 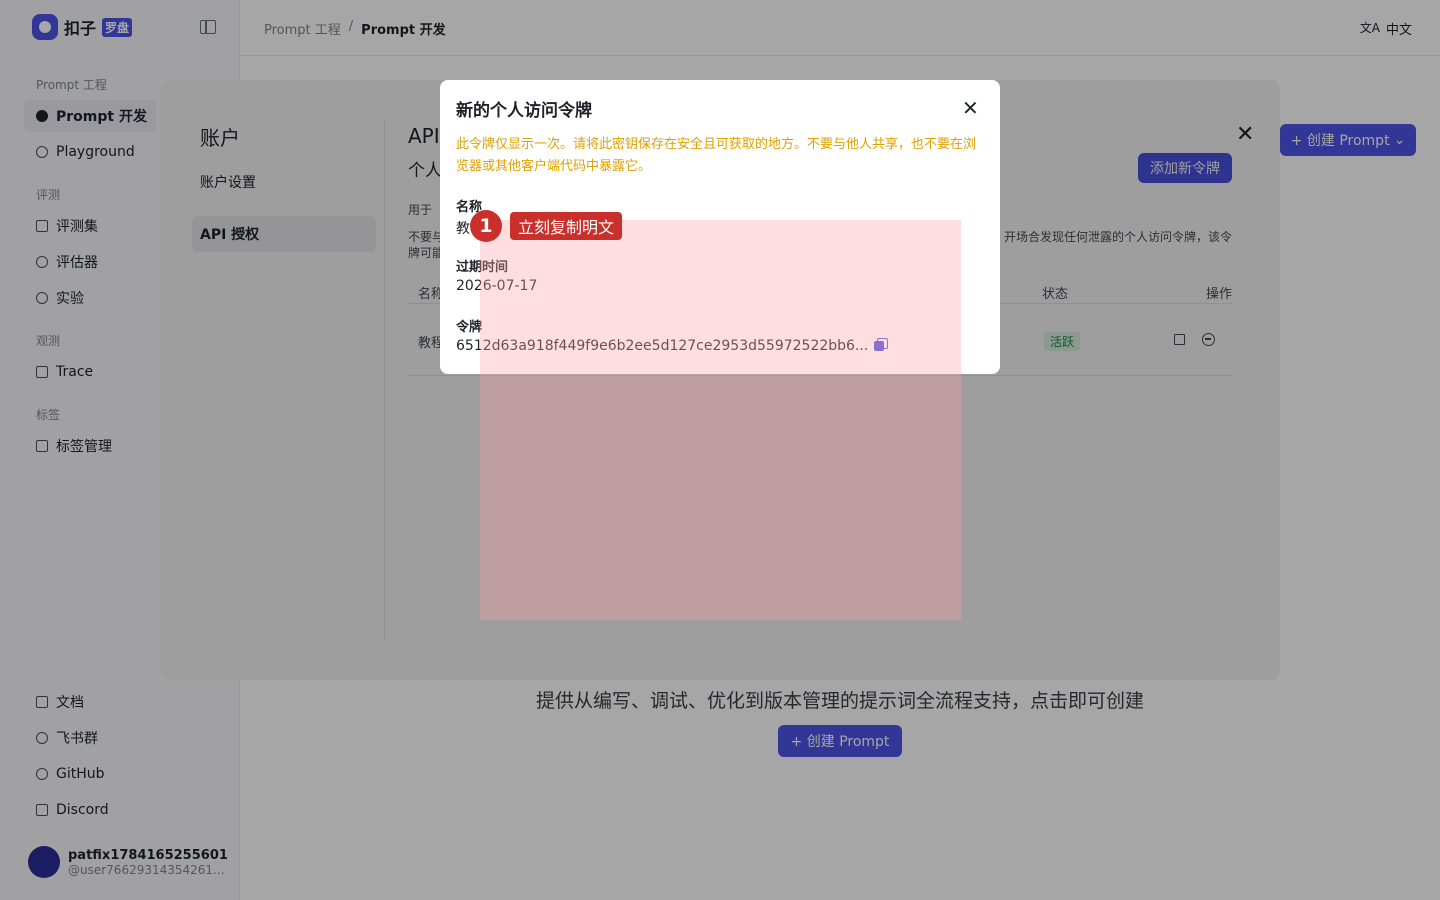 What do you see at coordinates (566, 226) in the screenshot?
I see `annotation-label: 立刻复制明文` at bounding box center [566, 226].